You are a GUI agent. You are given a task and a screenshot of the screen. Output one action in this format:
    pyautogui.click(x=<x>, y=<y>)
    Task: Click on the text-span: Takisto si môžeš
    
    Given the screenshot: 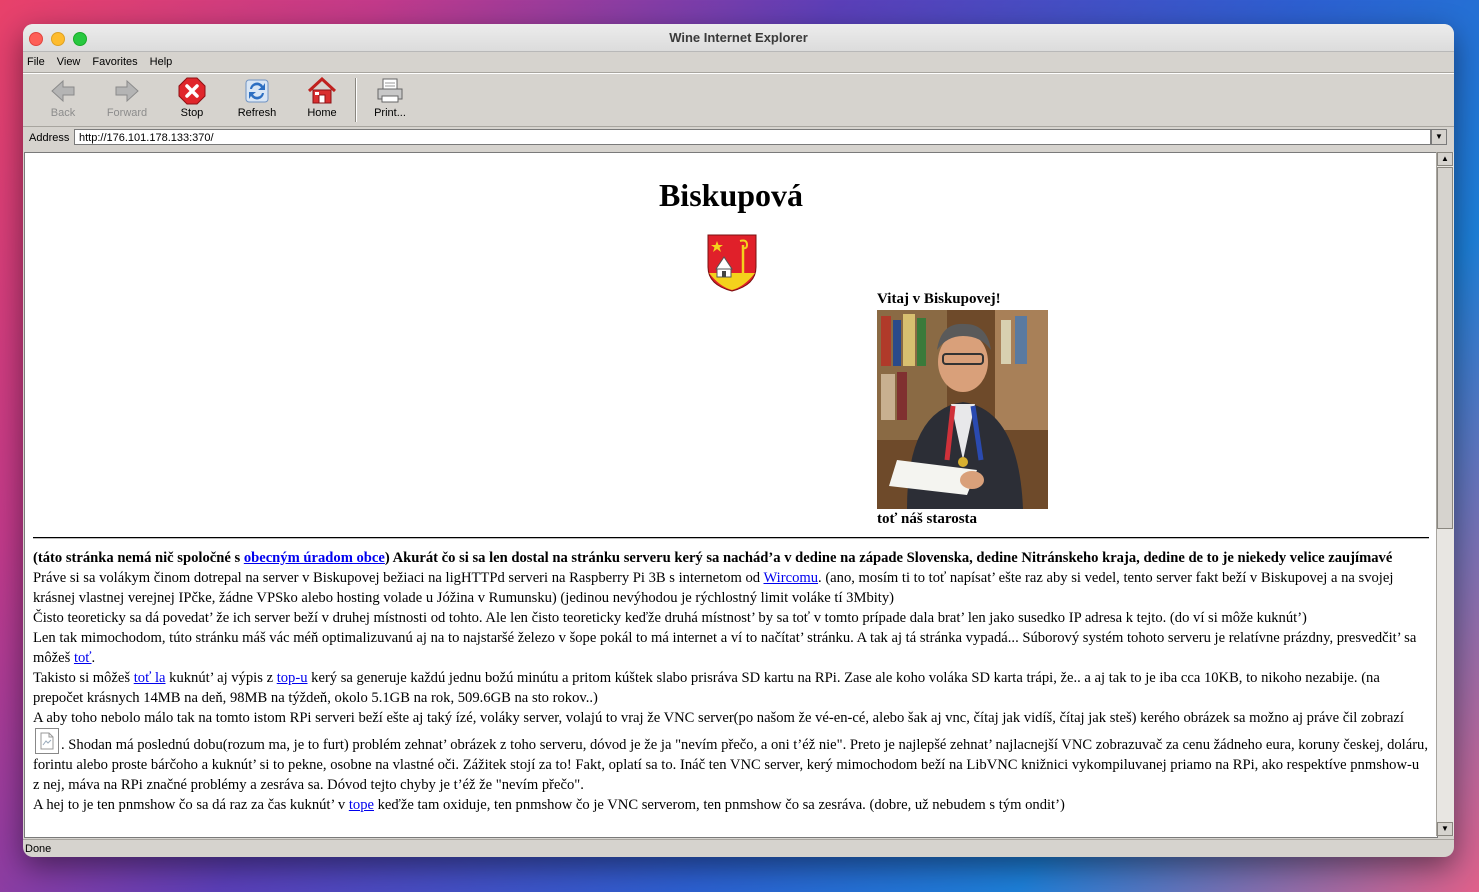 What is the action you would take?
    pyautogui.click(x=83, y=678)
    